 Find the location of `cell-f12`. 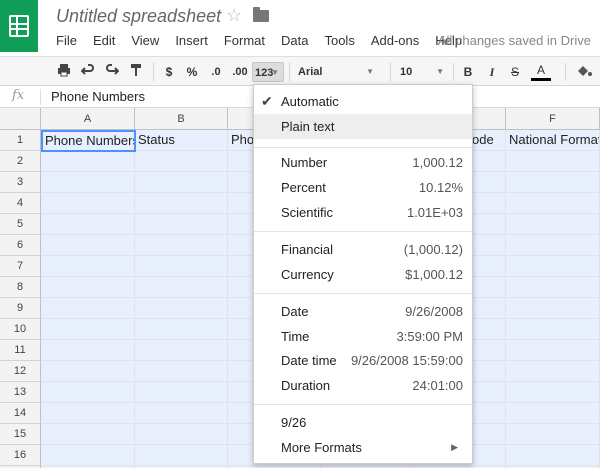

cell-f12 is located at coordinates (553, 371).